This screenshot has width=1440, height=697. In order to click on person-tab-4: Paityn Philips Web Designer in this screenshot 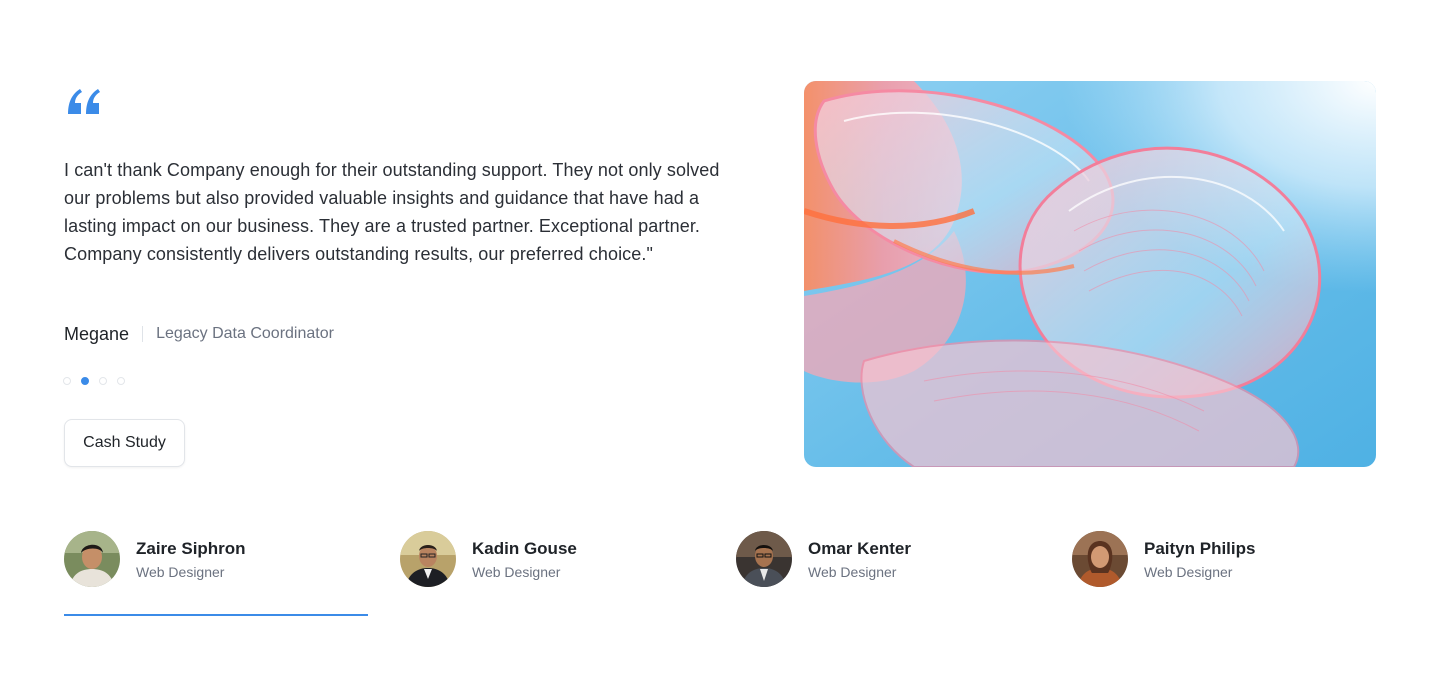, I will do `click(1224, 576)`.